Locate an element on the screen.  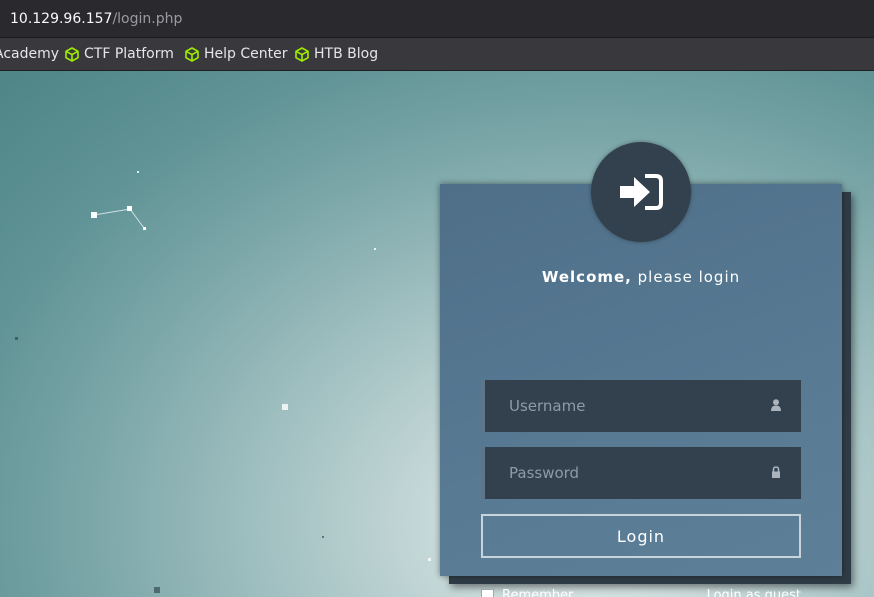
password-field is located at coordinates (641, 473).